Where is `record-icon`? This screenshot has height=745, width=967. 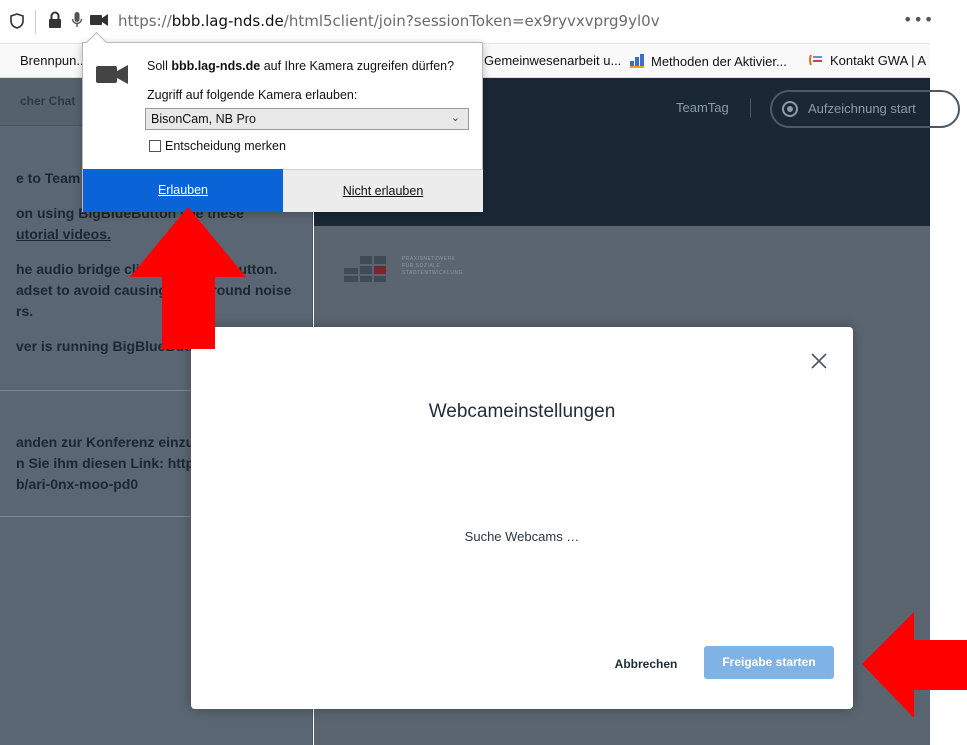
record-icon is located at coordinates (790, 109).